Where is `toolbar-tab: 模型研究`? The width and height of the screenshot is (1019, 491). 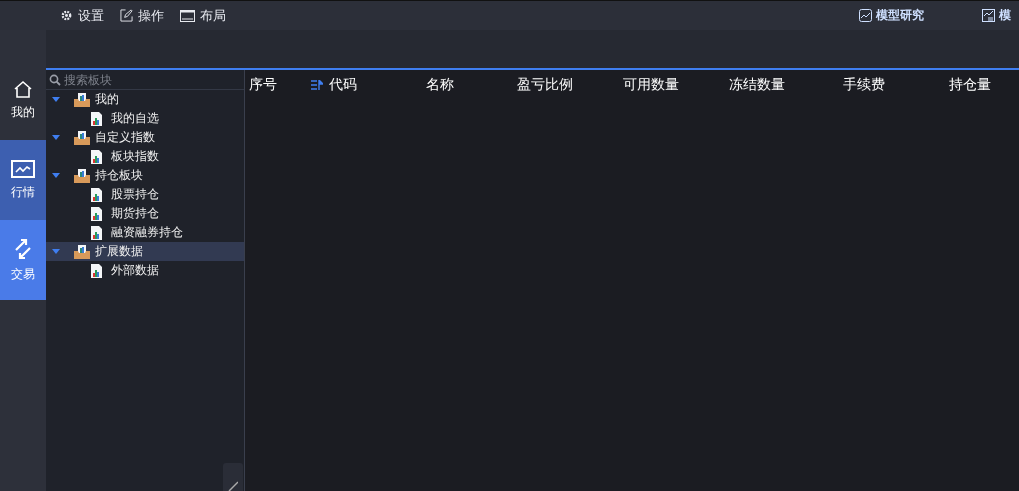
toolbar-tab: 模型研究 is located at coordinates (891, 15).